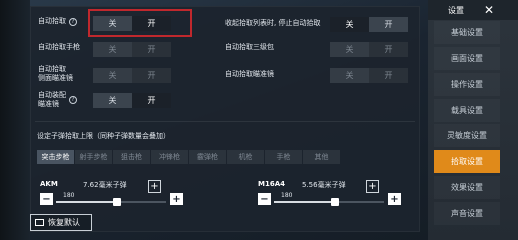 Image resolution: width=518 pixels, height=240 pixels. I want to click on auto-pickup-lvl3-toggle: 关 开, so click(369, 49).